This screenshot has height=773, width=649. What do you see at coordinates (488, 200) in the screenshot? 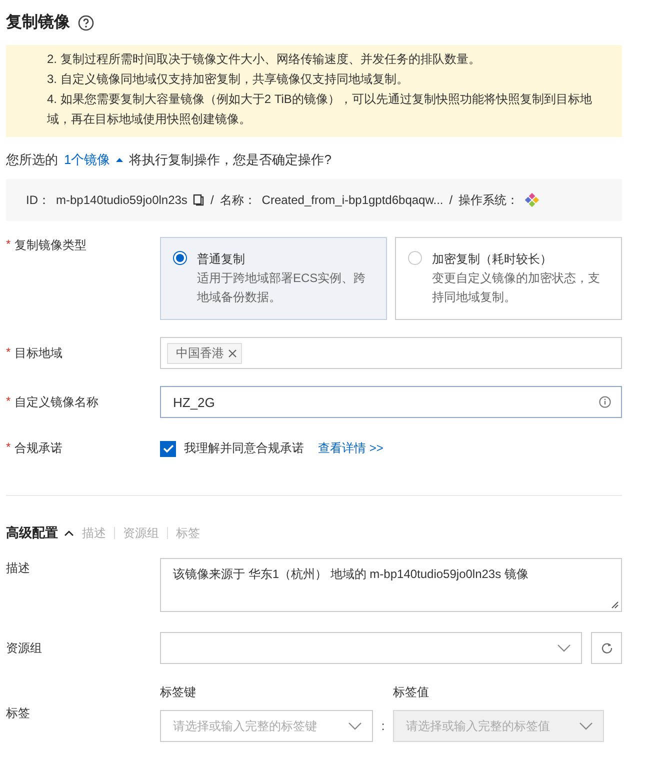
I see `os-label: 操作系统：` at bounding box center [488, 200].